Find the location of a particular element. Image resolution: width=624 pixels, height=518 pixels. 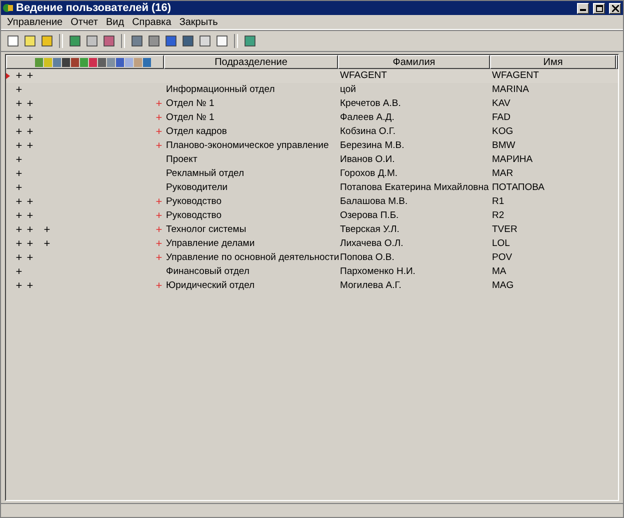

table-row: + + + + Технолог системы Тверская У.Л. TVER is located at coordinates (312, 230).